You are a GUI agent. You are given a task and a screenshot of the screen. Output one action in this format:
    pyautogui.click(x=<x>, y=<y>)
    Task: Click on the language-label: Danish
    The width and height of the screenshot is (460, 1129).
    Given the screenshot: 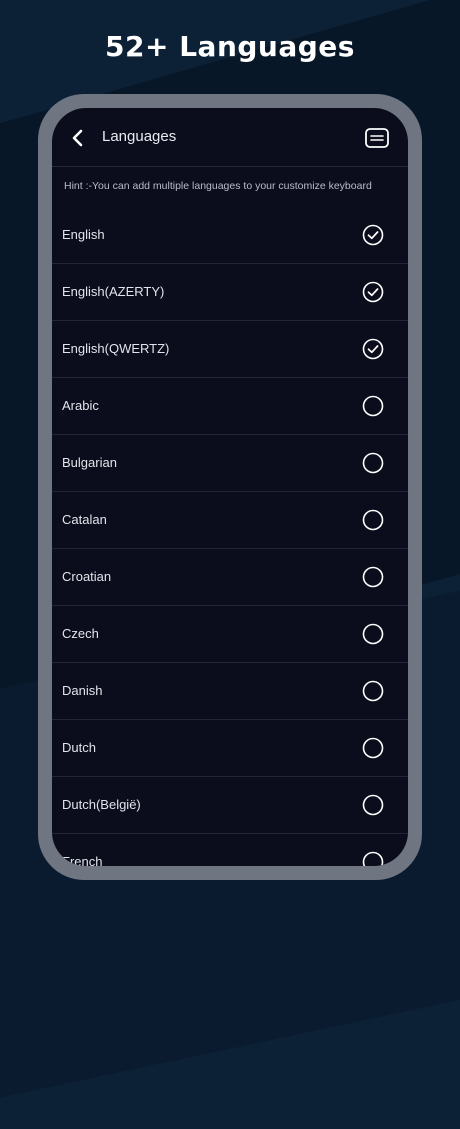 What is the action you would take?
    pyautogui.click(x=82, y=690)
    